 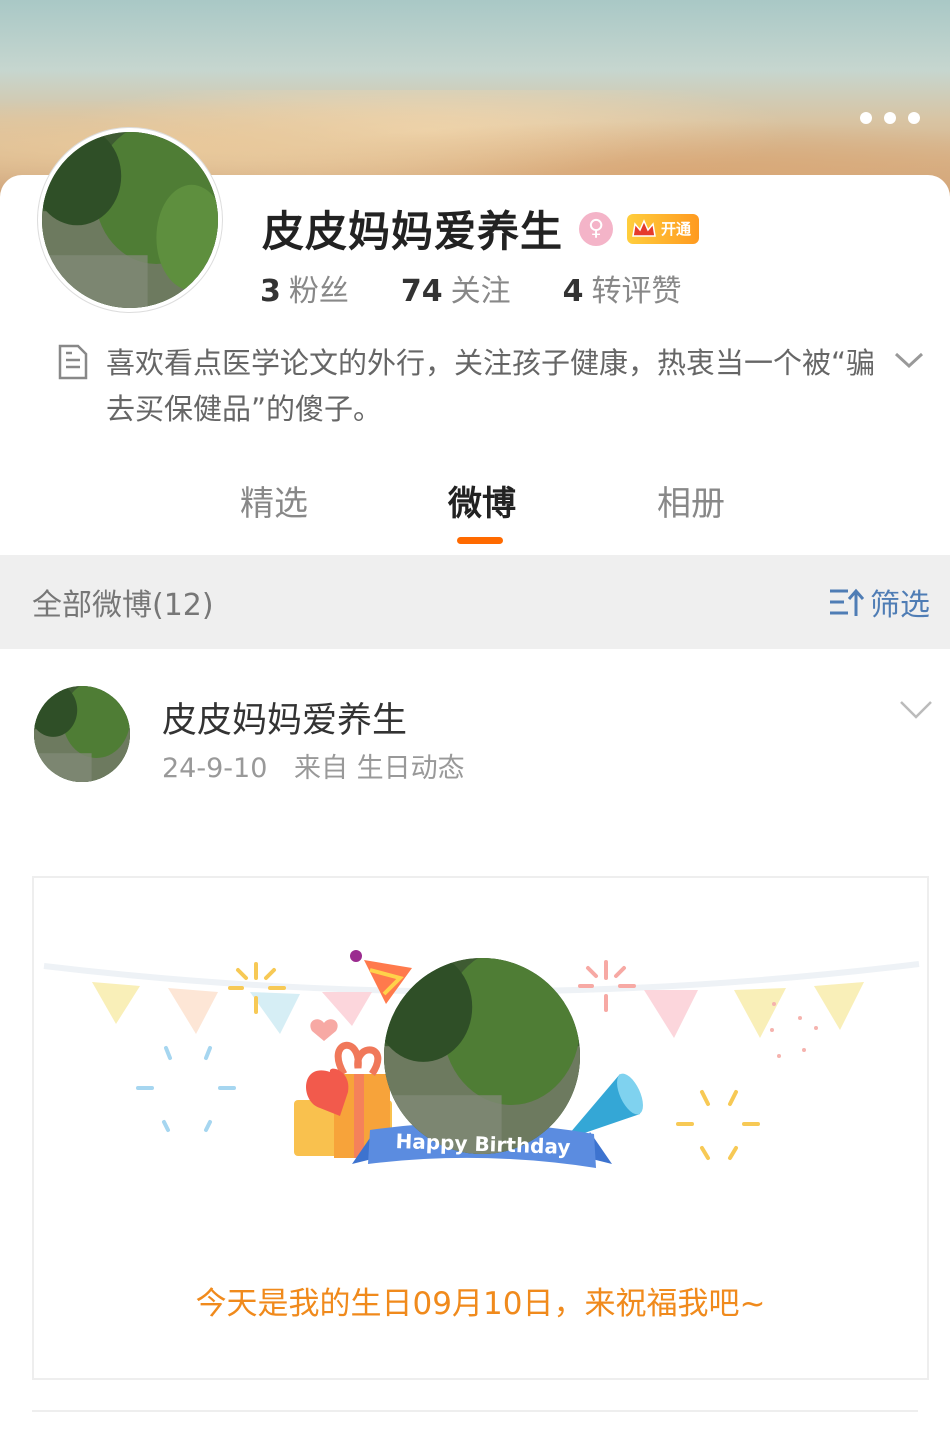 What do you see at coordinates (413, 231) in the screenshot?
I see `profile-name: 皮皮妈妈爱养生` at bounding box center [413, 231].